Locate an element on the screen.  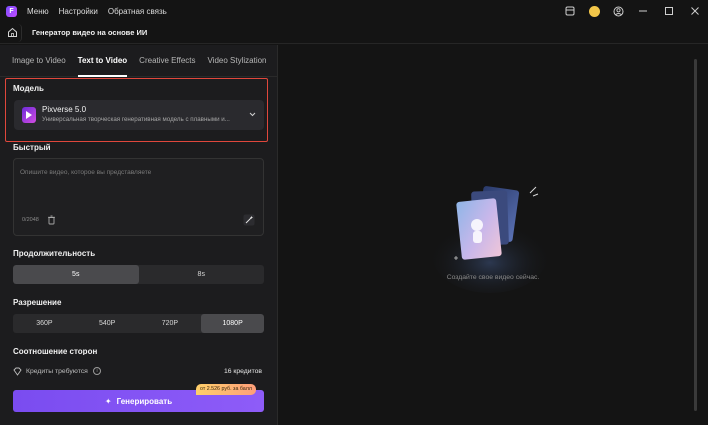
menu-item-settings: Настройки is located at coordinates (78, 11).